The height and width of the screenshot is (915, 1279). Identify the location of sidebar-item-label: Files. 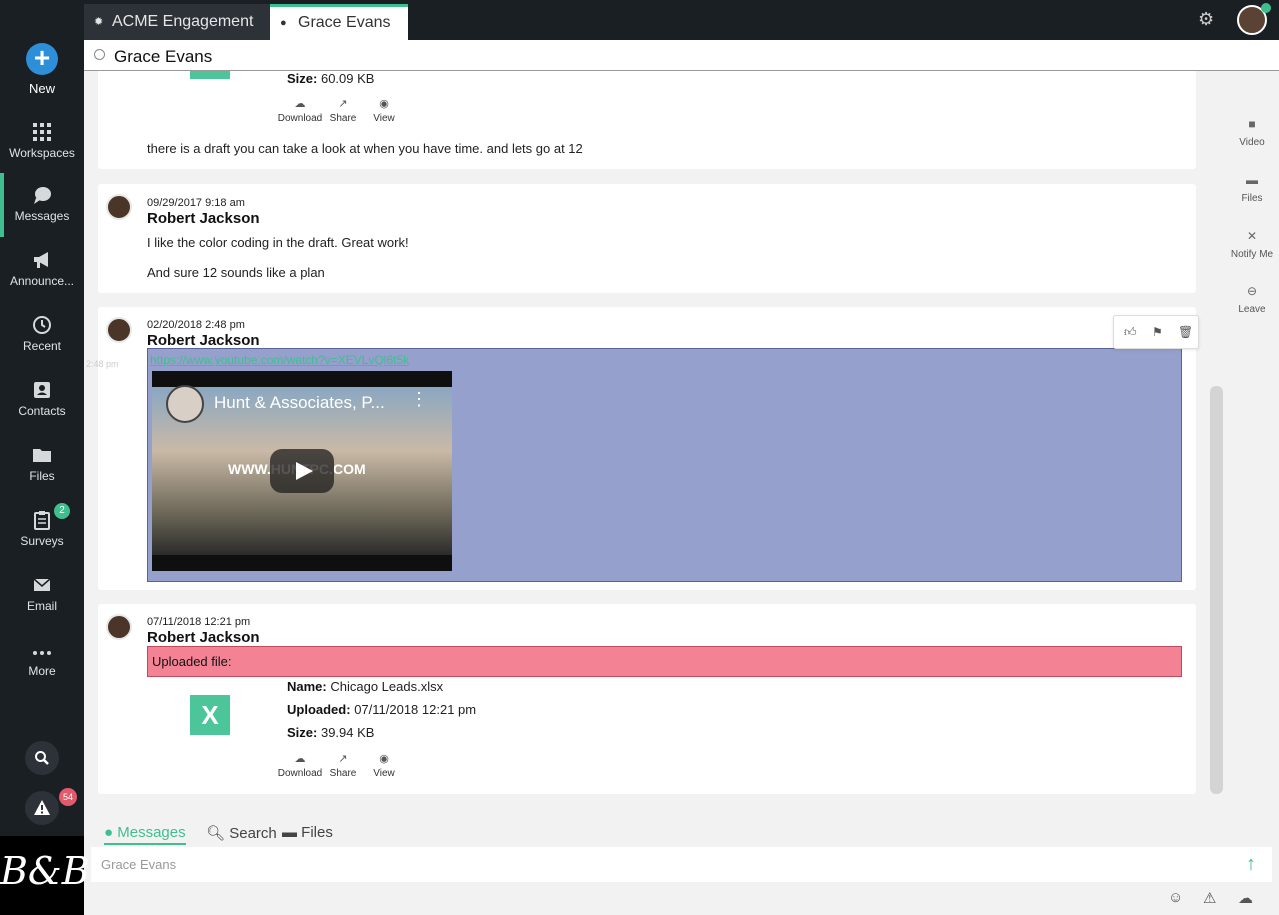
(42, 476).